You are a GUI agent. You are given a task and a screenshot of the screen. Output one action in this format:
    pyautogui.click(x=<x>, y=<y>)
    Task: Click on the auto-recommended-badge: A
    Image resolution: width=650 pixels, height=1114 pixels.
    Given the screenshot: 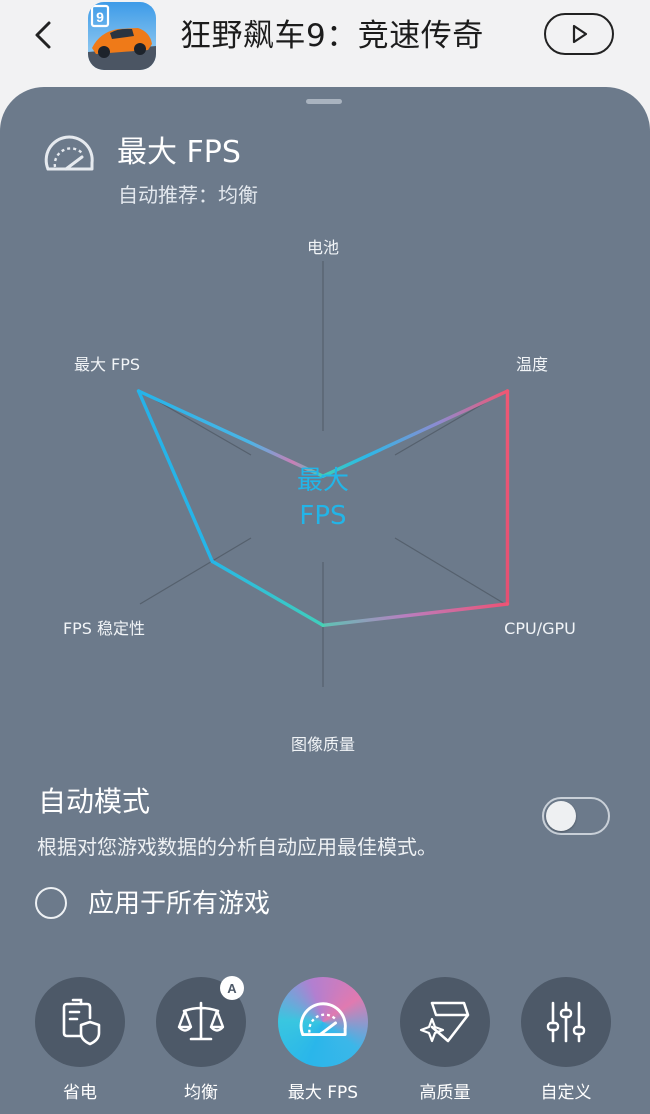 What is the action you would take?
    pyautogui.click(x=232, y=988)
    